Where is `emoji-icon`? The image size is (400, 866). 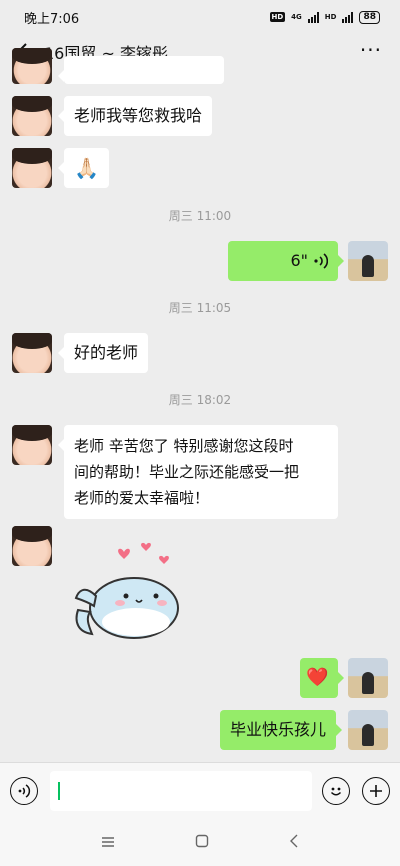
emoji-icon is located at coordinates (336, 791).